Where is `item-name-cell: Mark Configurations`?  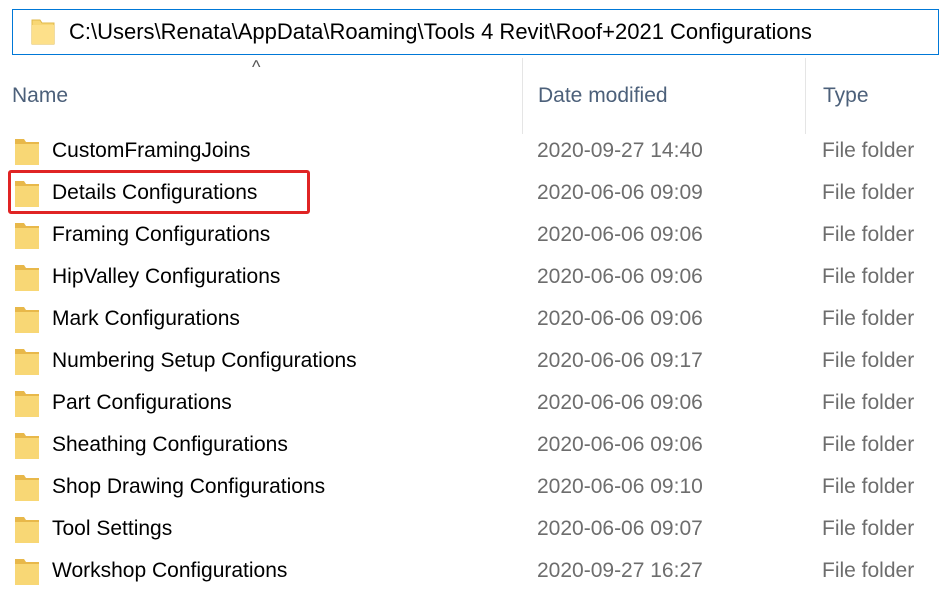
item-name-cell: Mark Configurations is located at coordinates (127, 319).